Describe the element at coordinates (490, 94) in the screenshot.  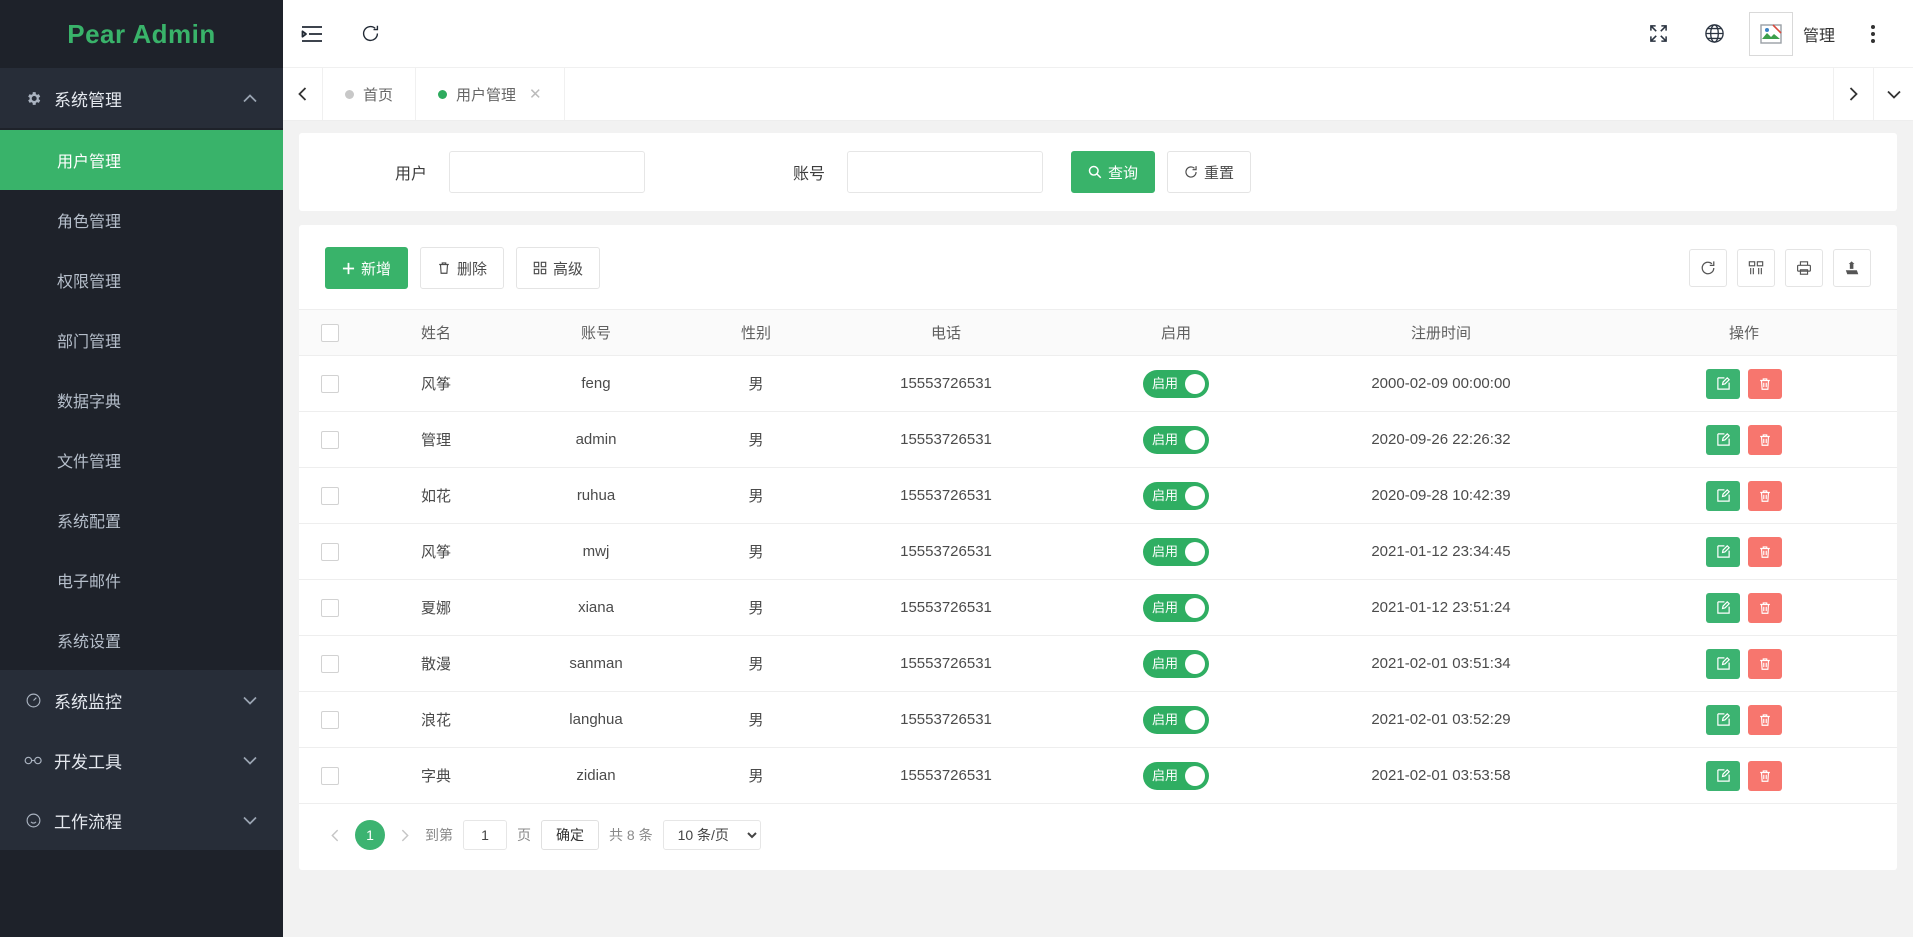
I see `tab-user-management: 用户管理 ✕` at that location.